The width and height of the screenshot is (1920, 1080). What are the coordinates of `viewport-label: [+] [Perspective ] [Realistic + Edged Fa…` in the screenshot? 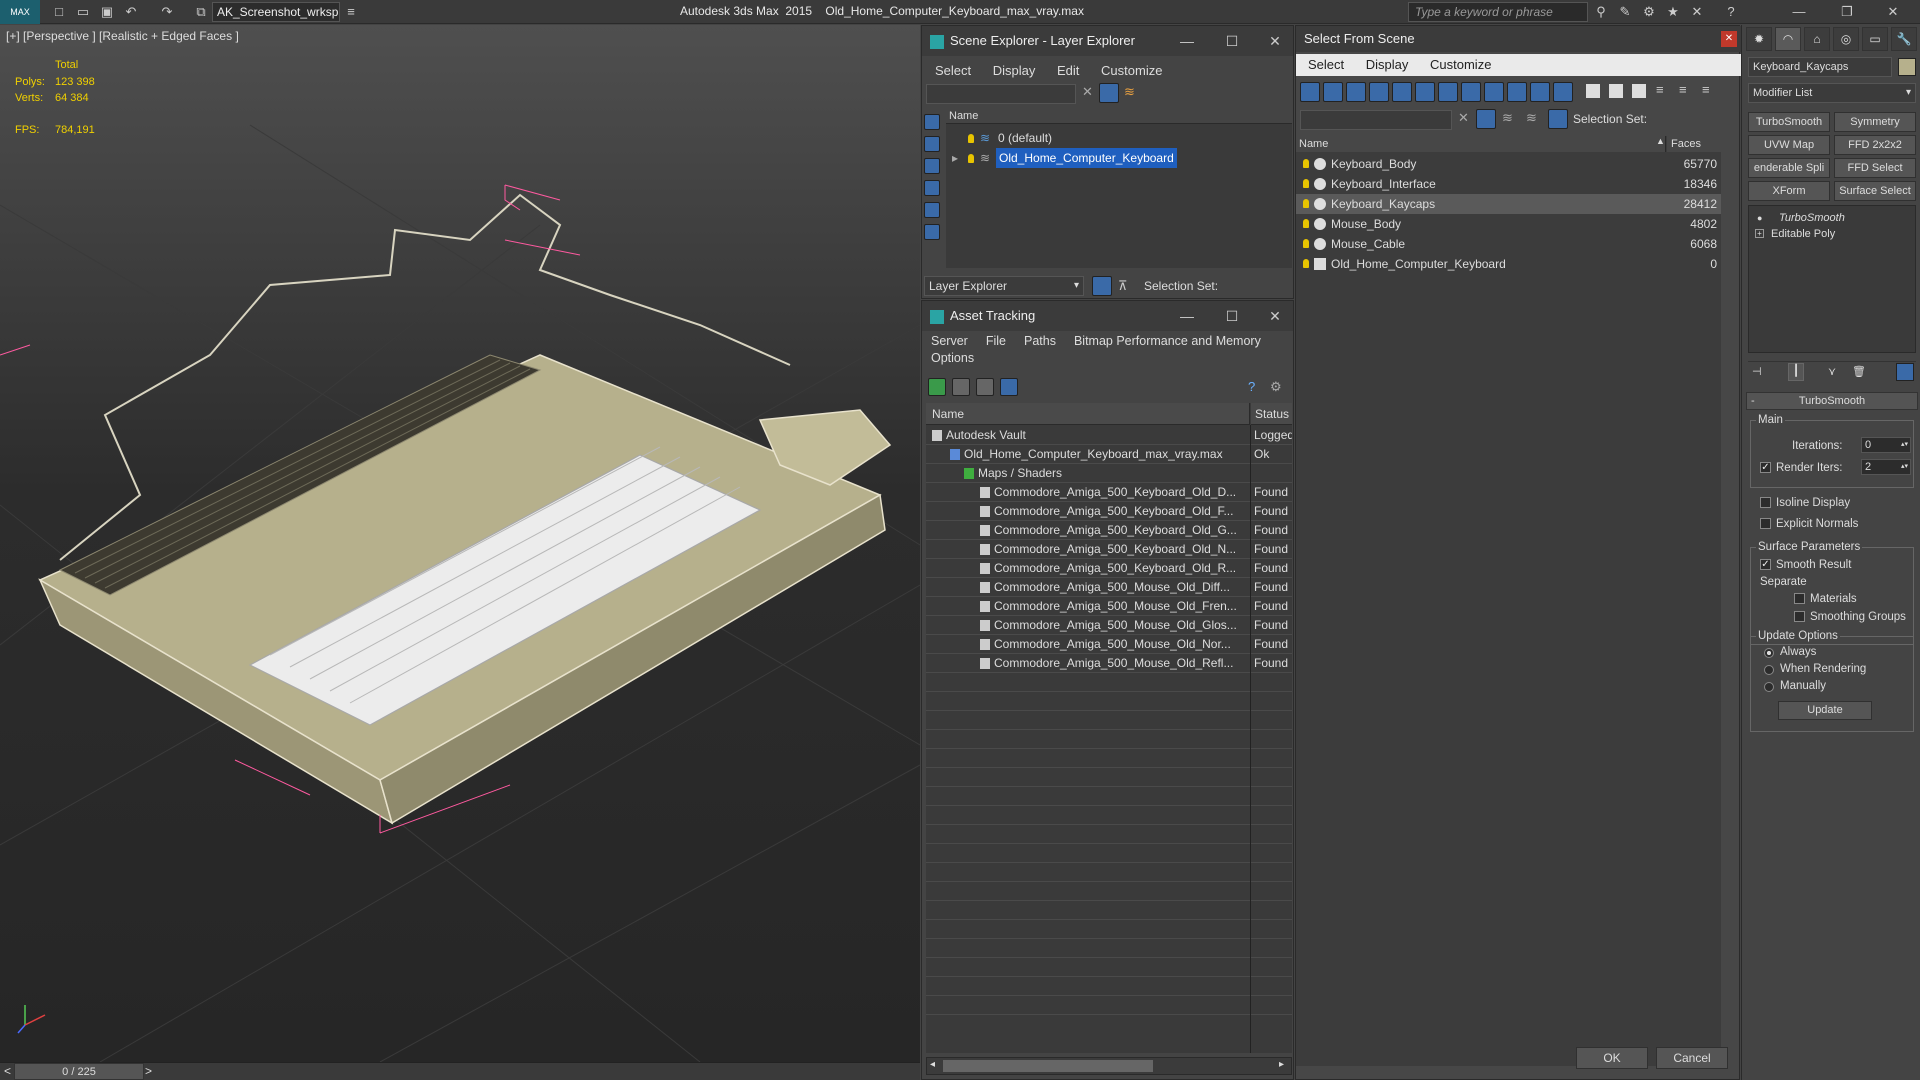 It's located at (122, 36).